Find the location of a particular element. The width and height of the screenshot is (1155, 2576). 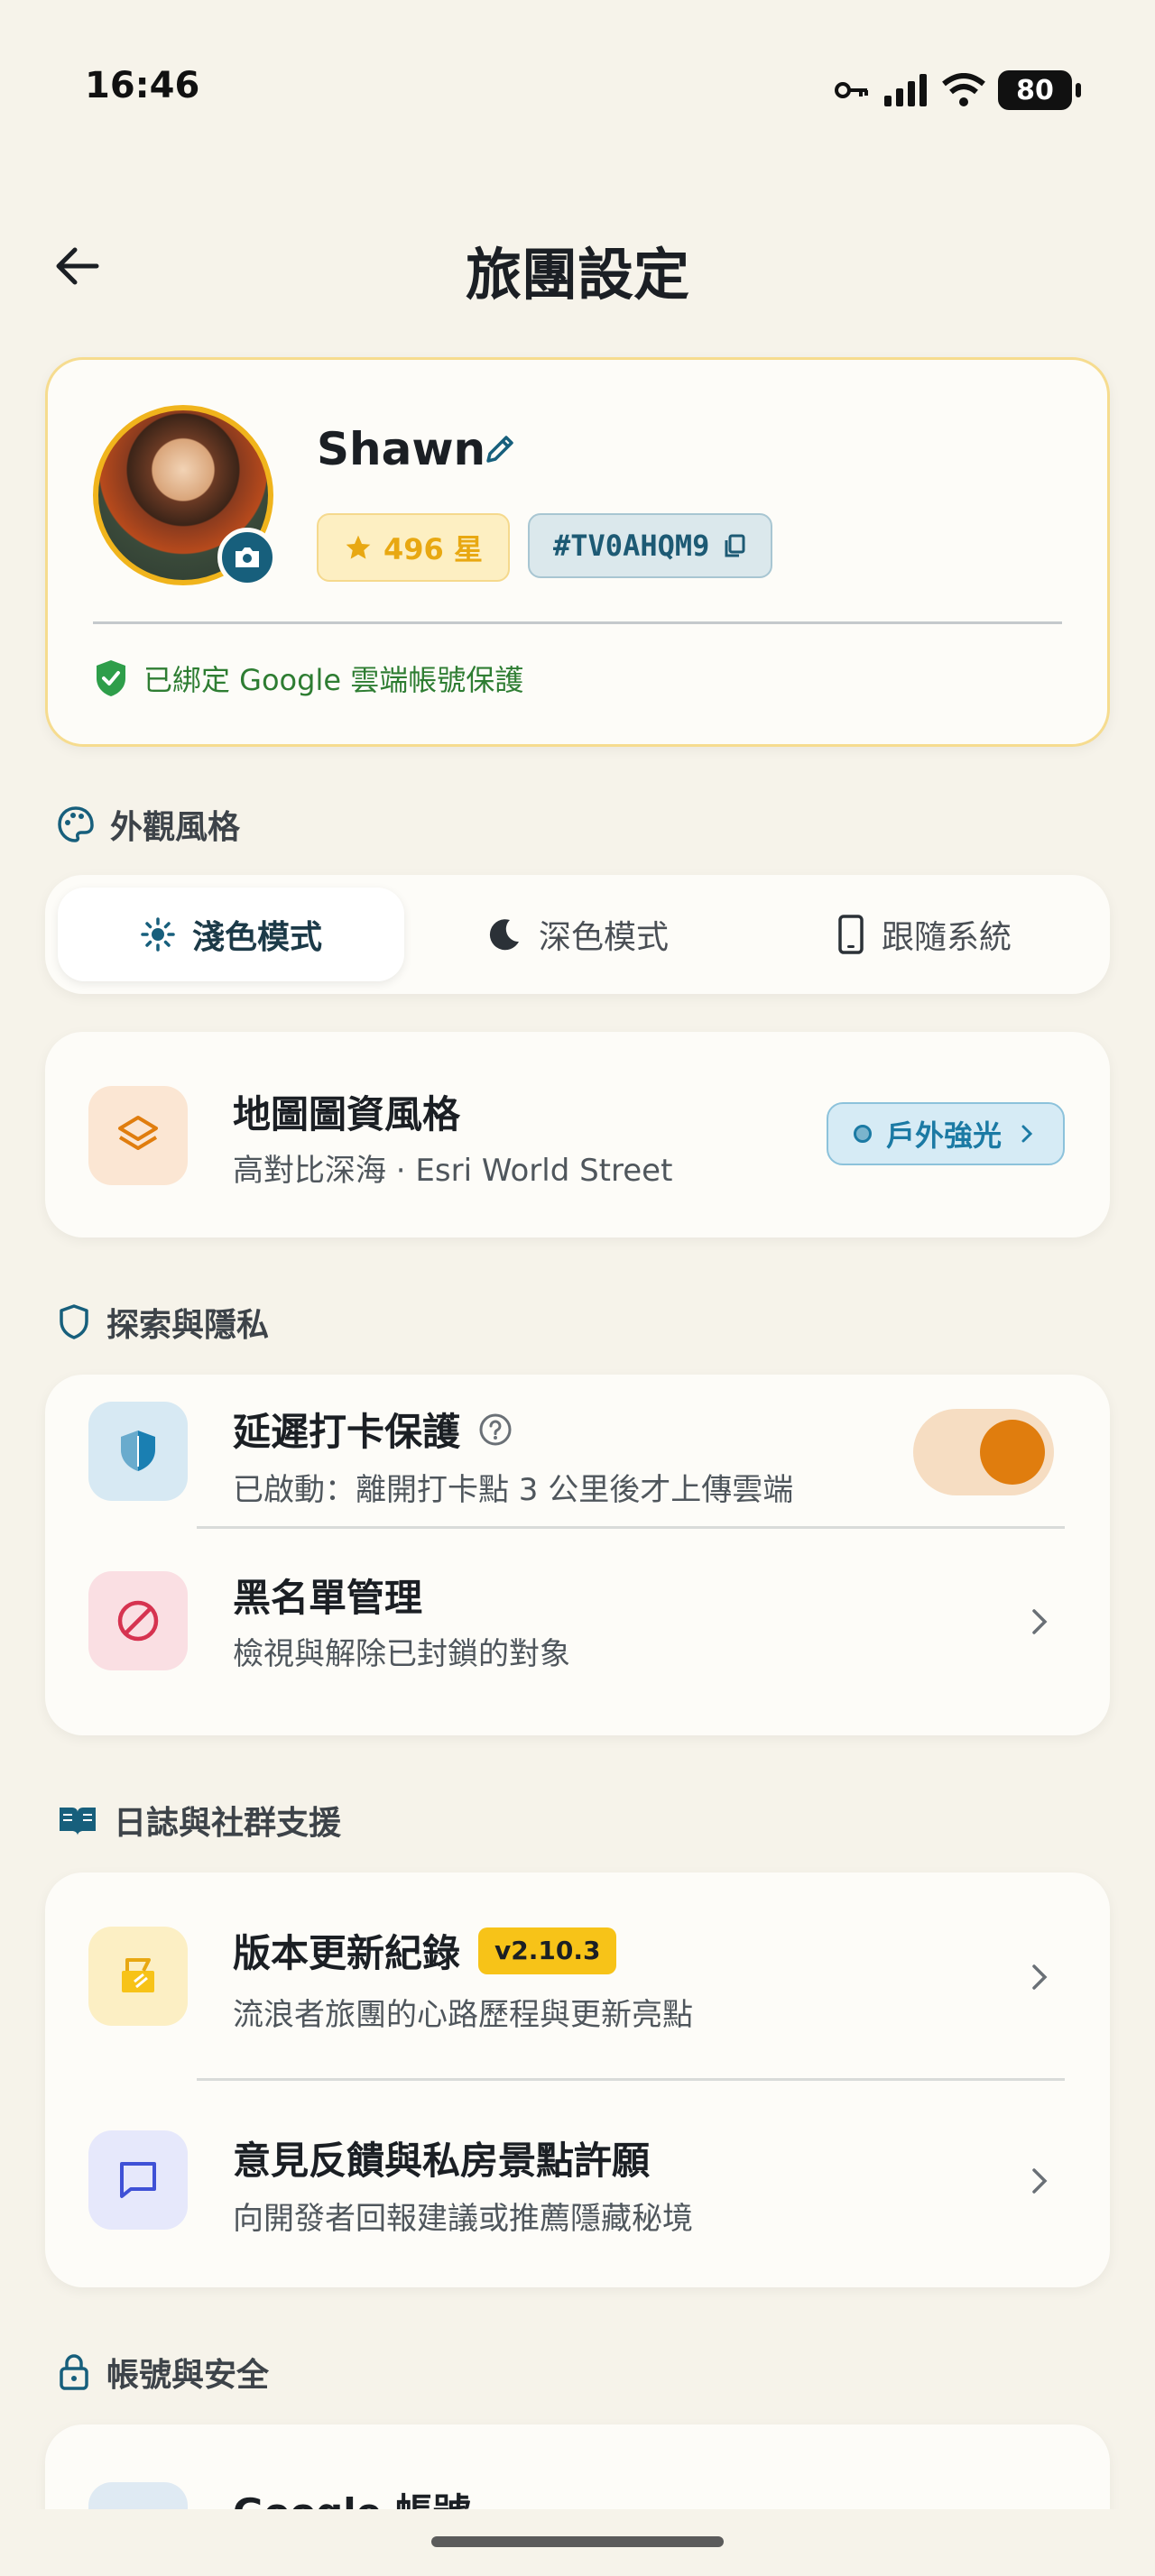

feedback-row: 意見反饋與私房景點許願 向開發者回報建議或推薦隱藏秘境 is located at coordinates (577, 2183).